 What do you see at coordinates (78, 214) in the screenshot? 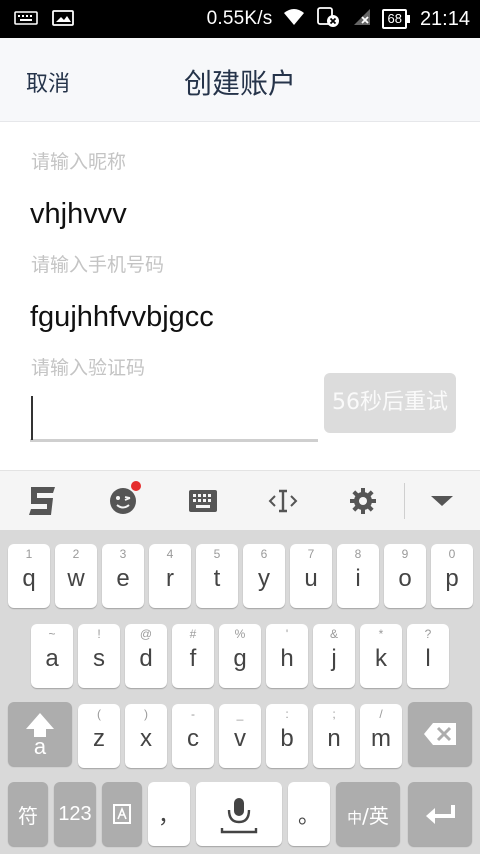
I see `nickname-input: vhjhvvv` at bounding box center [78, 214].